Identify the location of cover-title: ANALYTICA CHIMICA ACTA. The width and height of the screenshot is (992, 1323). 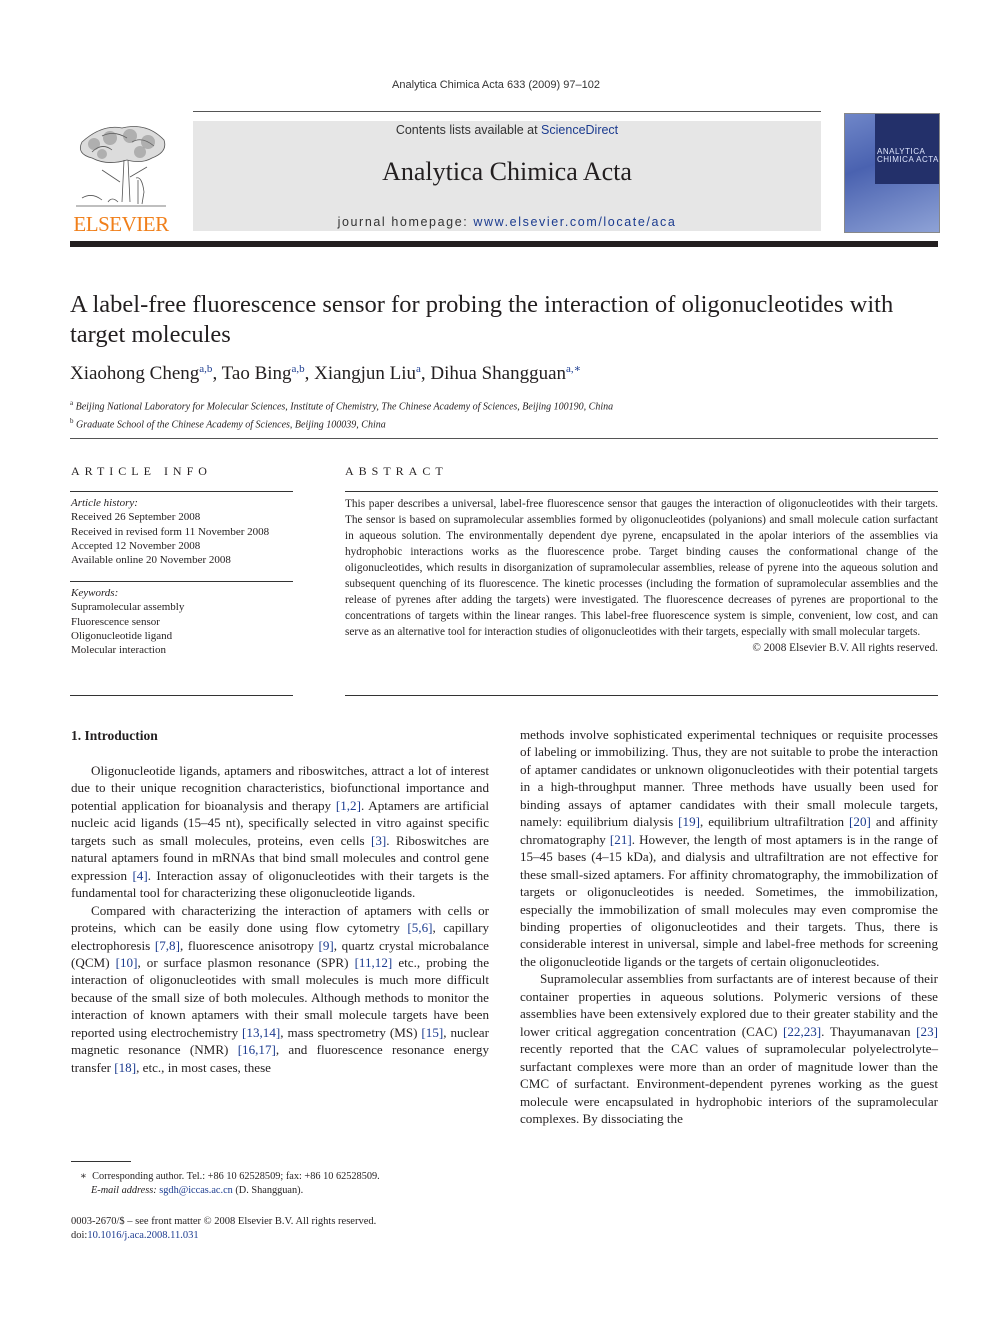
(908, 156).